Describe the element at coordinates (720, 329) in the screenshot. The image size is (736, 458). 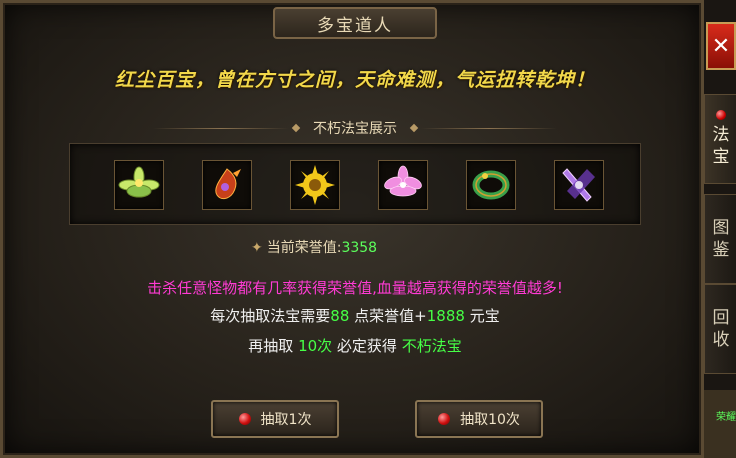
I see `tab-recycle: 回 收` at that location.